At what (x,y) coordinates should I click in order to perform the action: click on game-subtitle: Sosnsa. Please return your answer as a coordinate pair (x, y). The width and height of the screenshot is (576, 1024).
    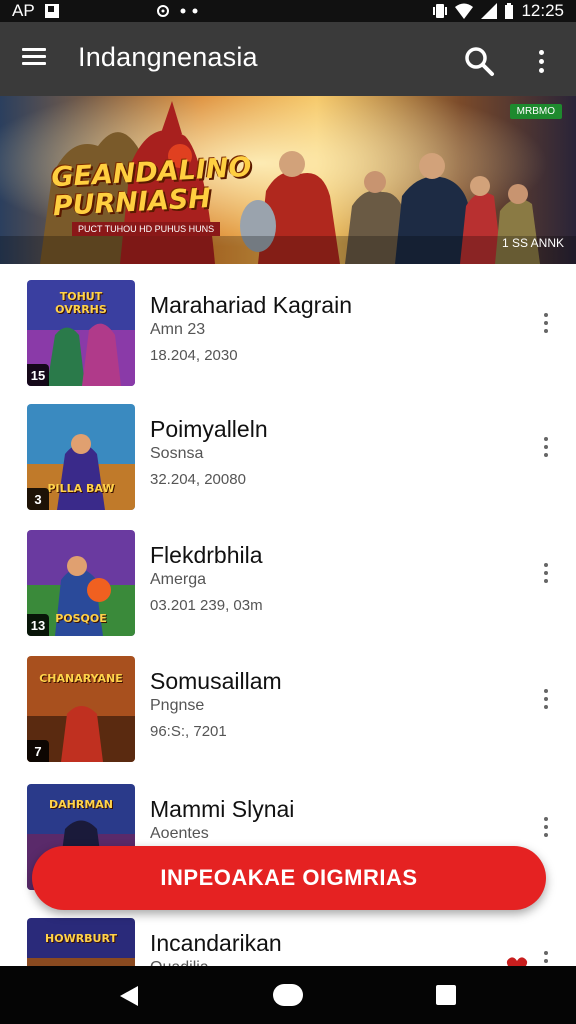
    Looking at the image, I should click on (177, 453).